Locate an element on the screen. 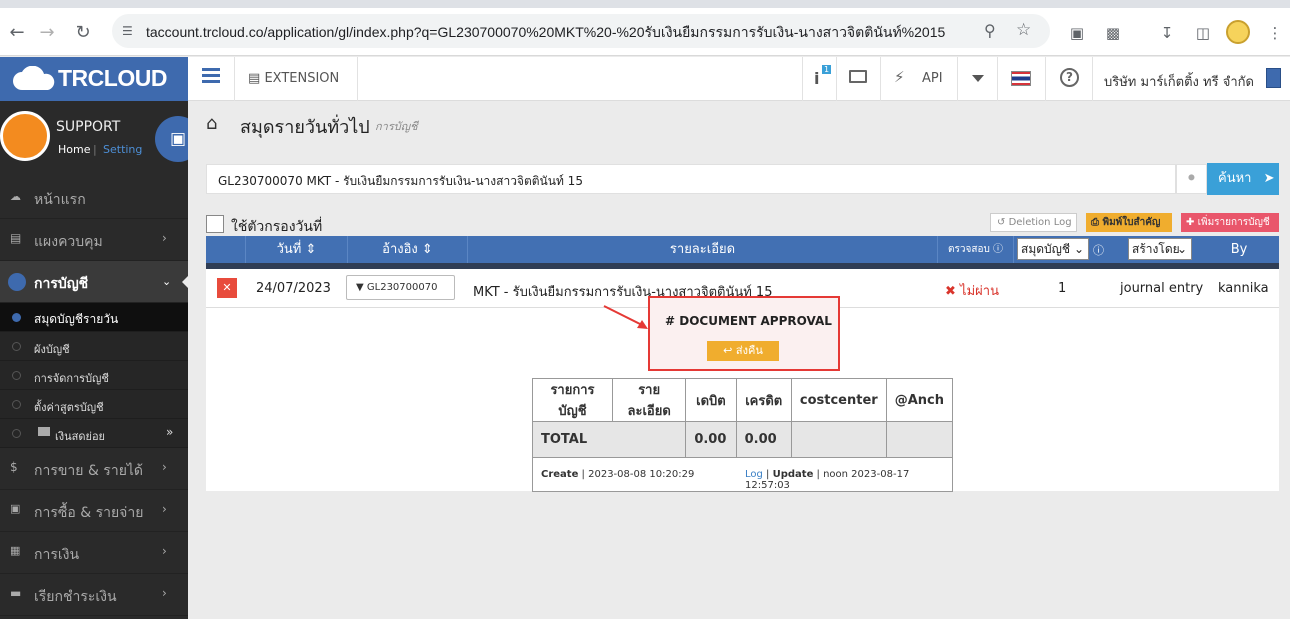  header-ref-label: อ้างอิง is located at coordinates (400, 249).